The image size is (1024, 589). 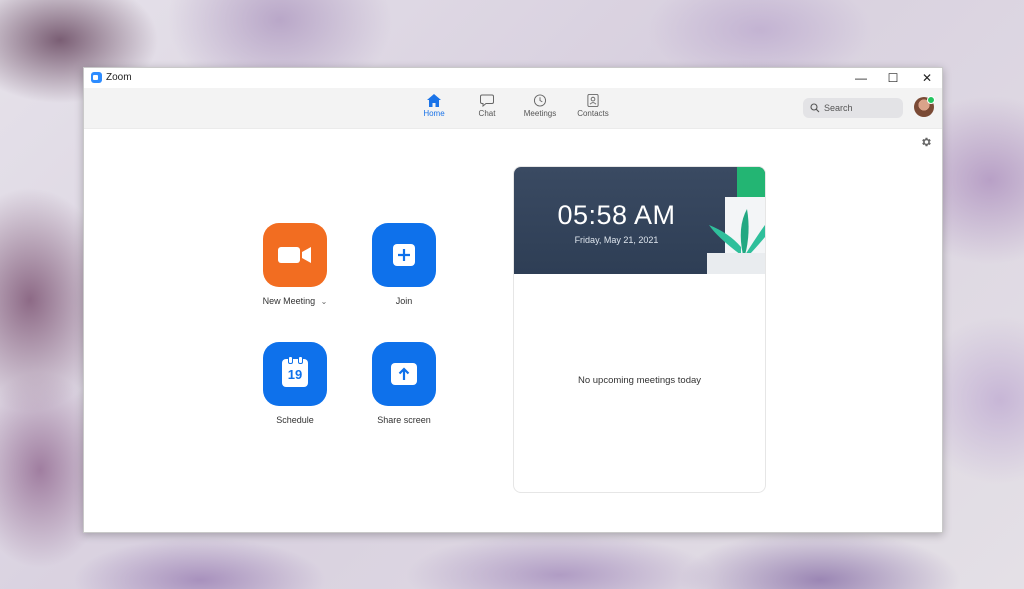 What do you see at coordinates (639, 380) in the screenshot?
I see `no-meetings-message: No upcoming meetings today` at bounding box center [639, 380].